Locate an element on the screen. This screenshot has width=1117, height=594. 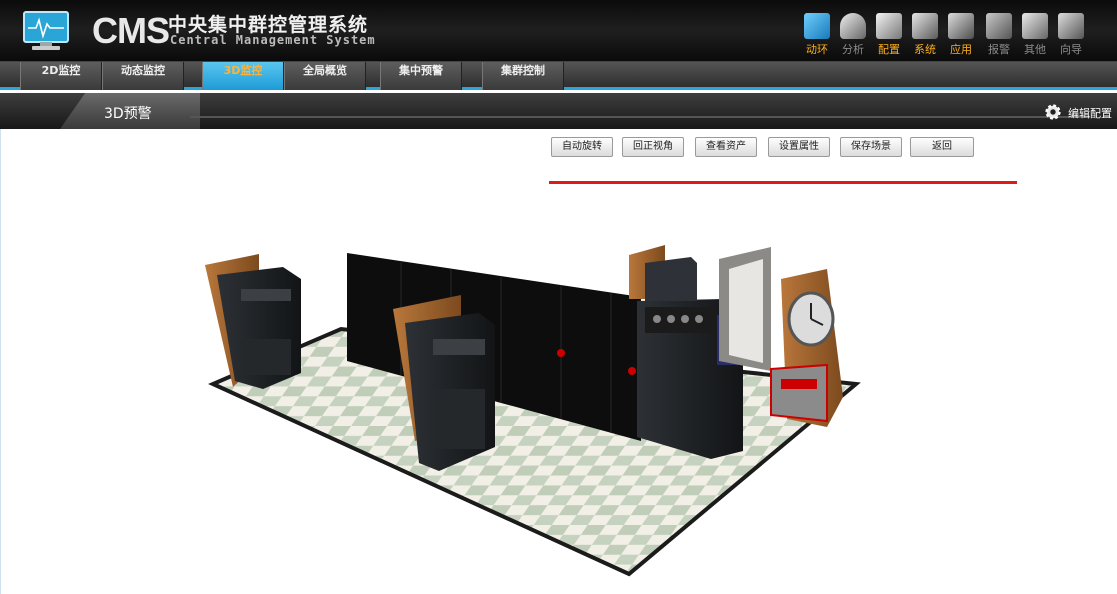
logo-cms: CMS is located at coordinates (131, 30).